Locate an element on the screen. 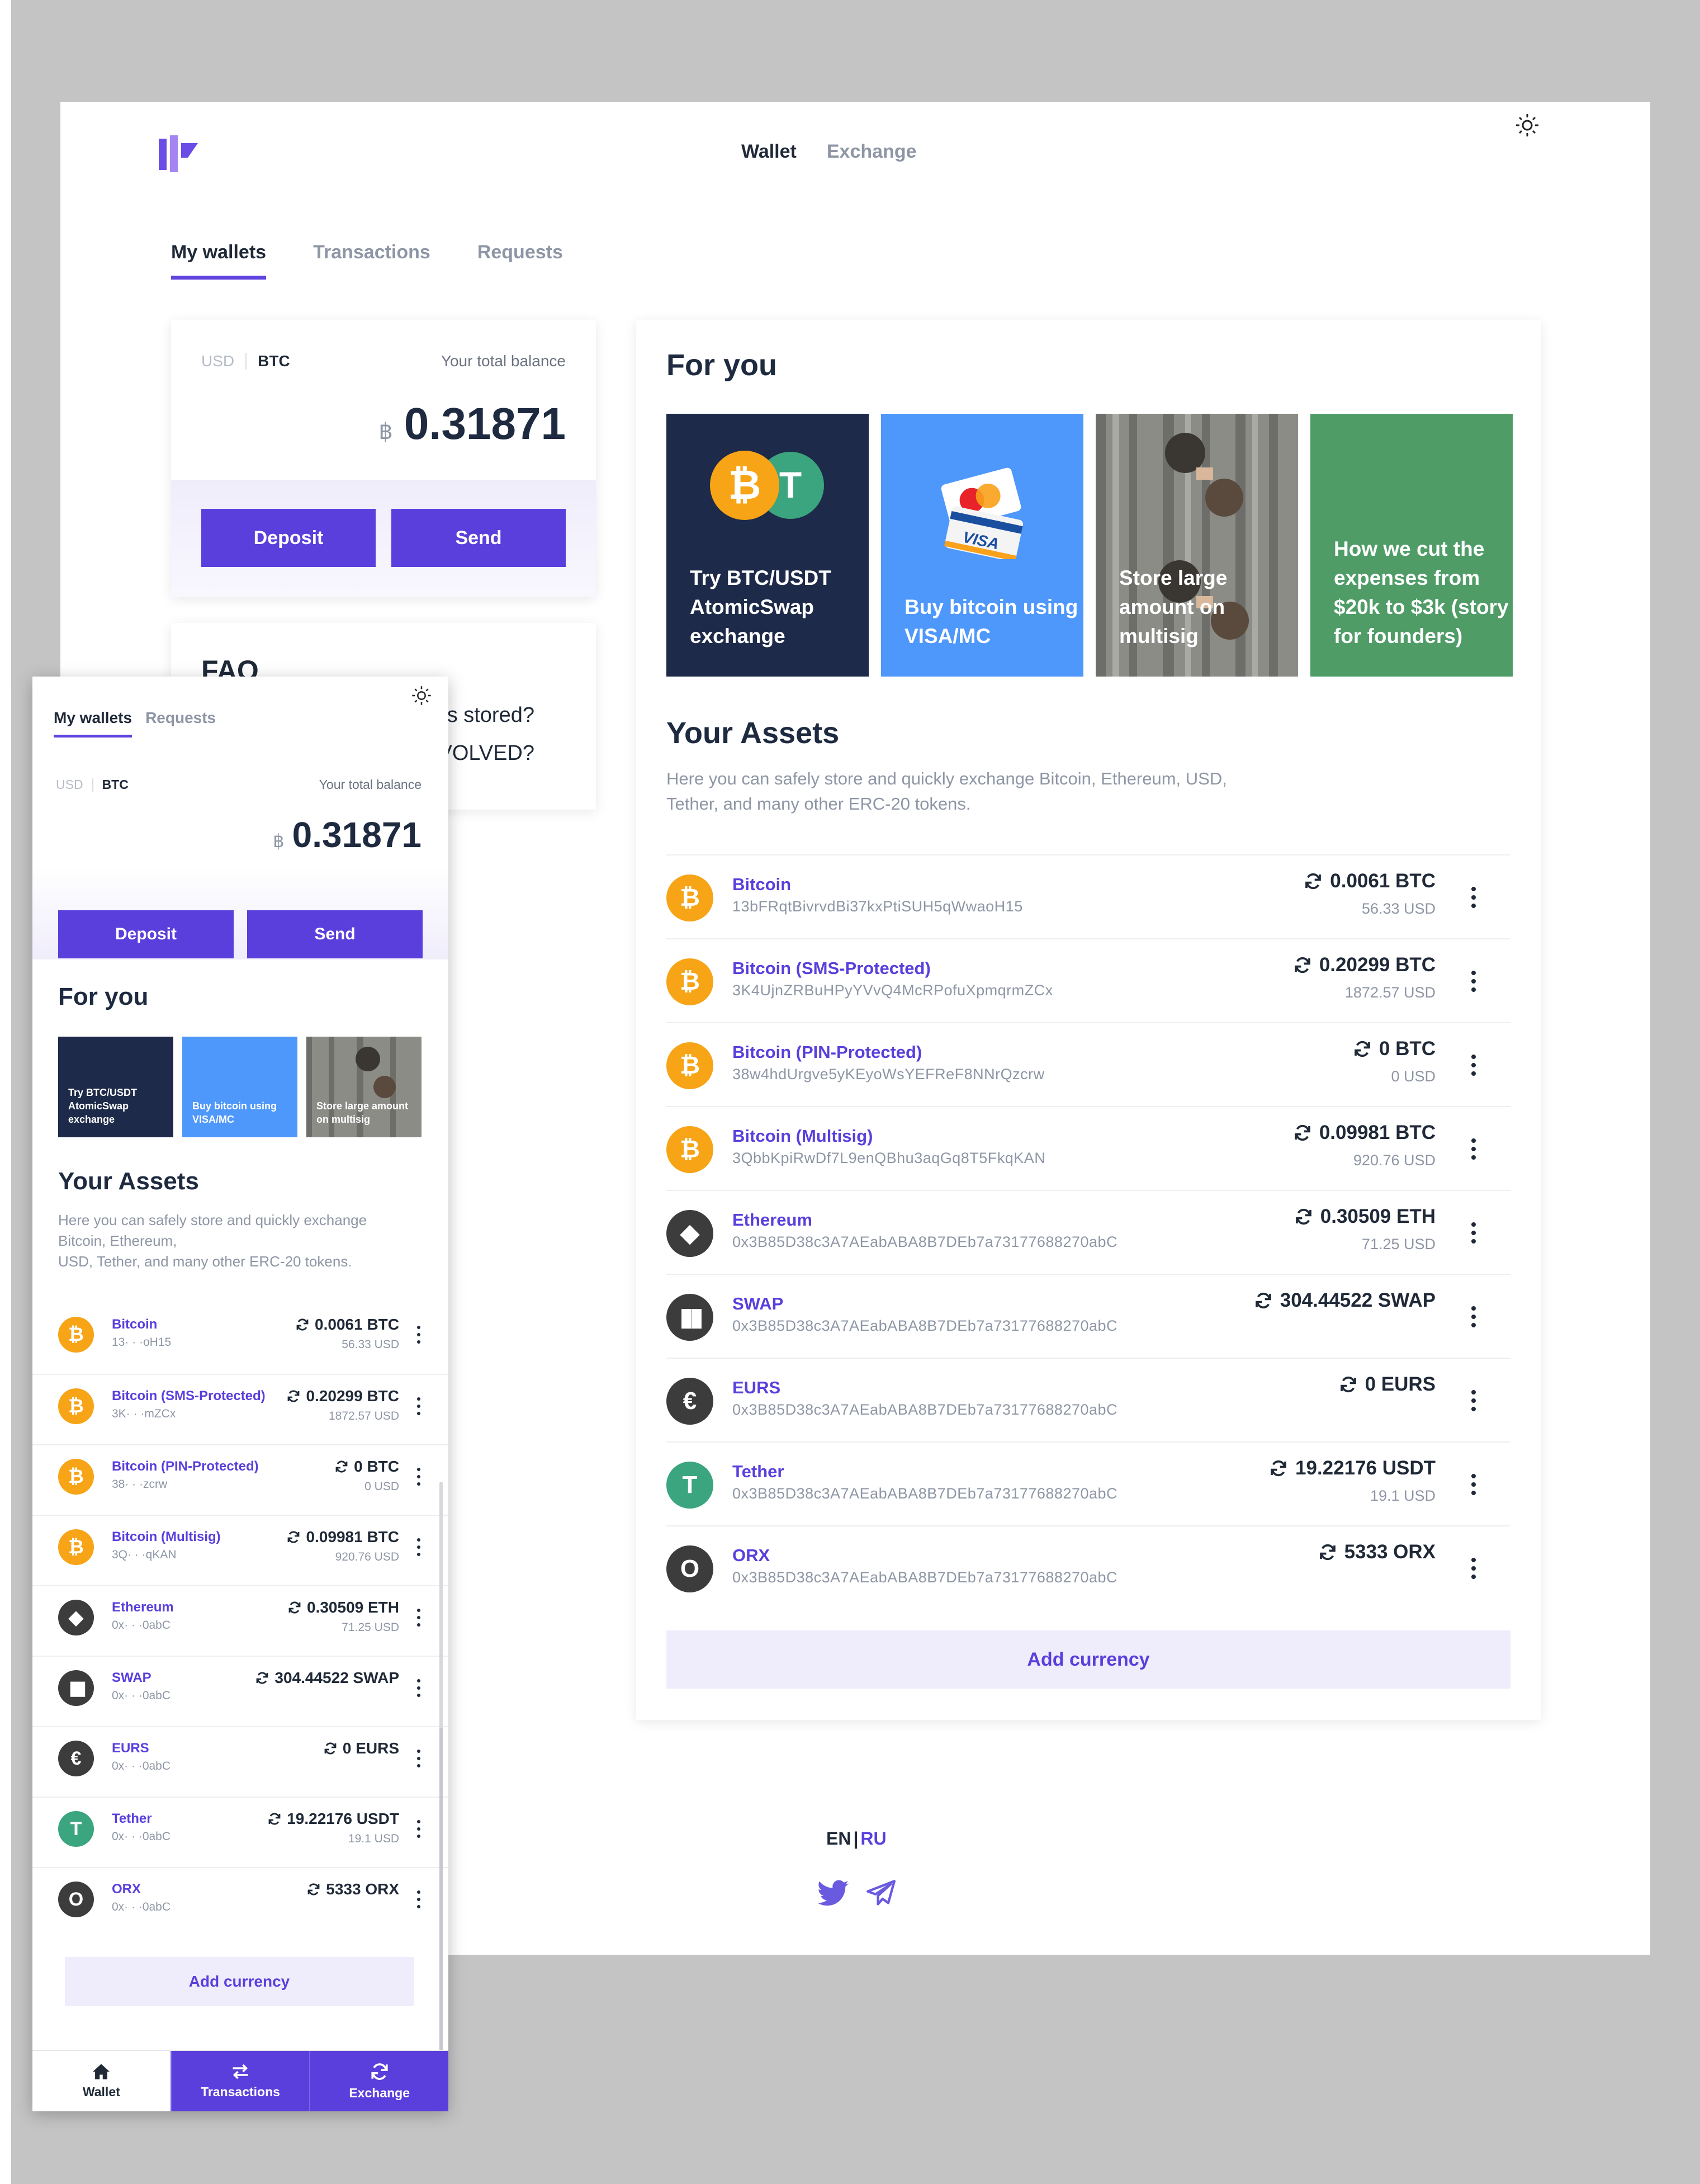 Image resolution: width=1700 pixels, height=2184 pixels. add-currency-button: Add currency is located at coordinates (239, 1981).